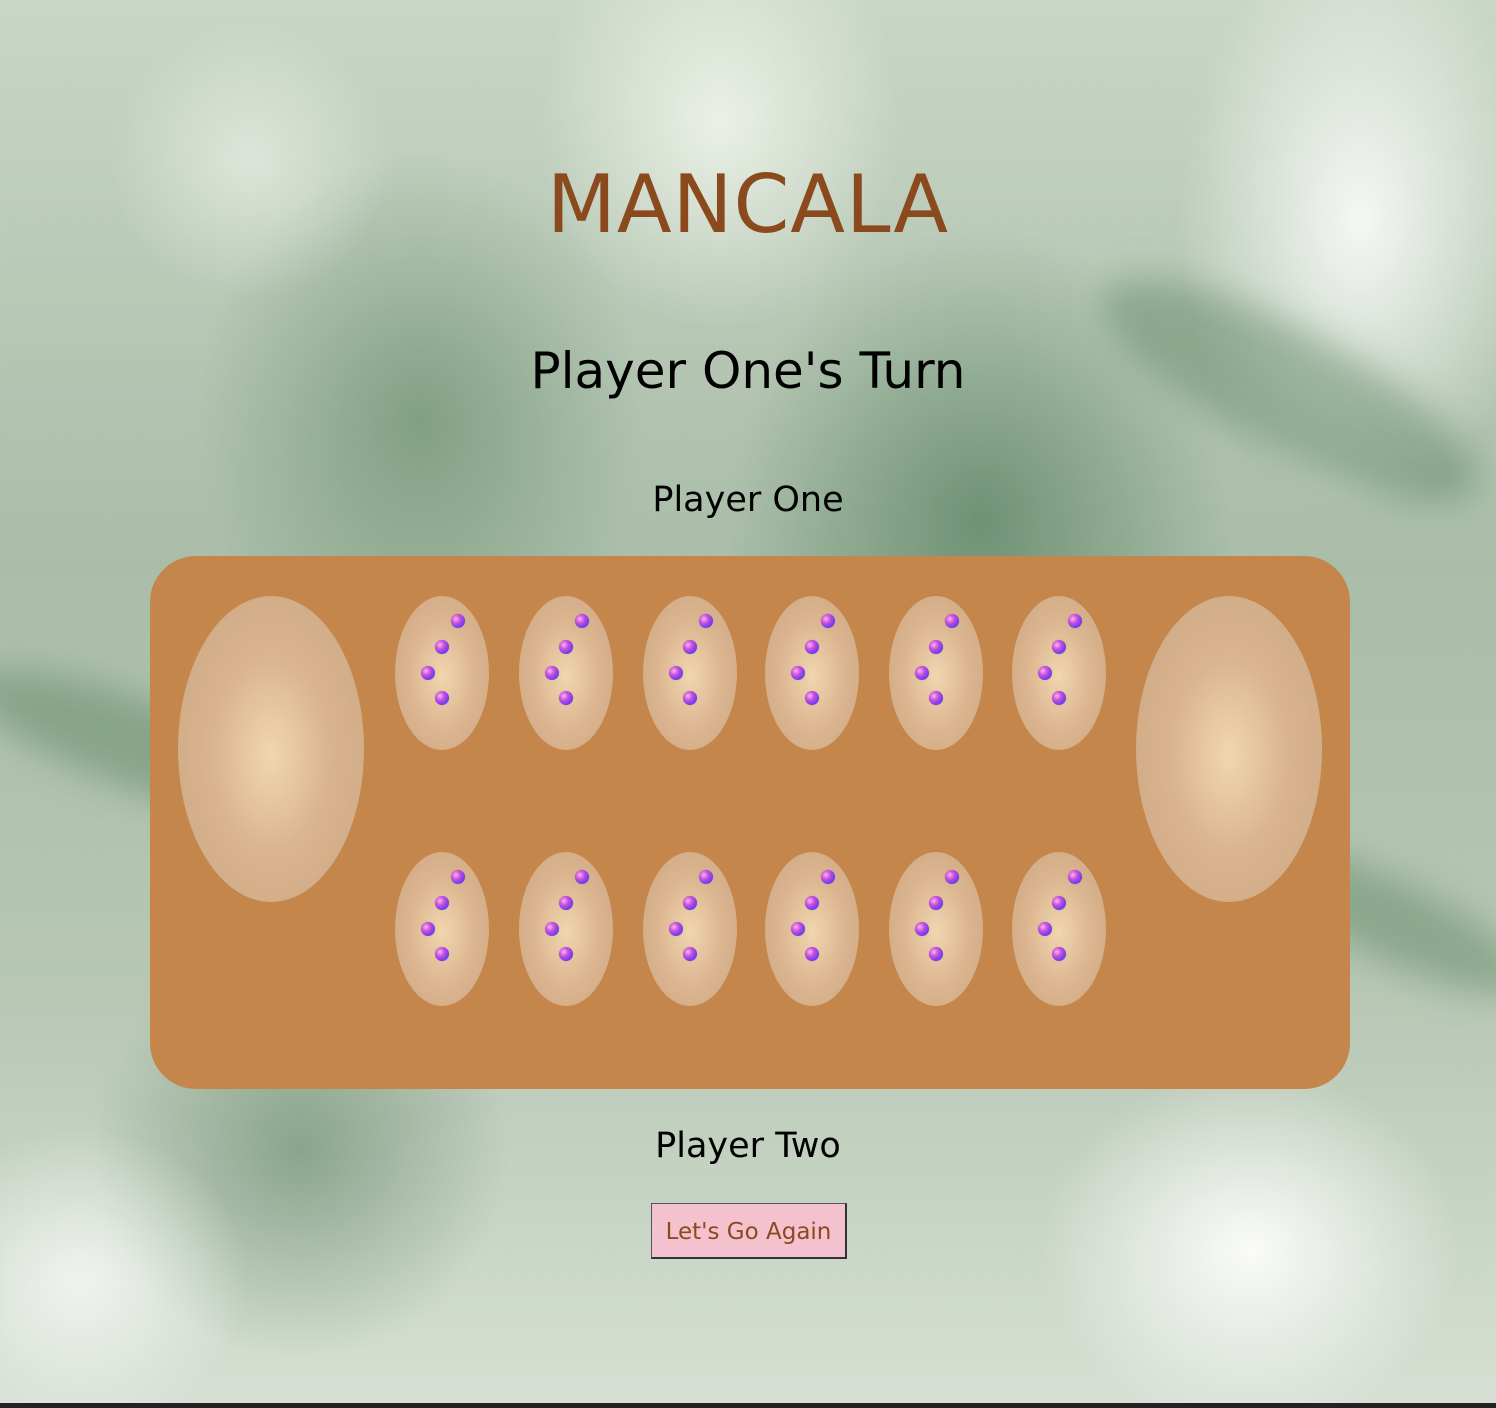 This screenshot has width=1496, height=1408. I want to click on right-store, so click(1229, 749).